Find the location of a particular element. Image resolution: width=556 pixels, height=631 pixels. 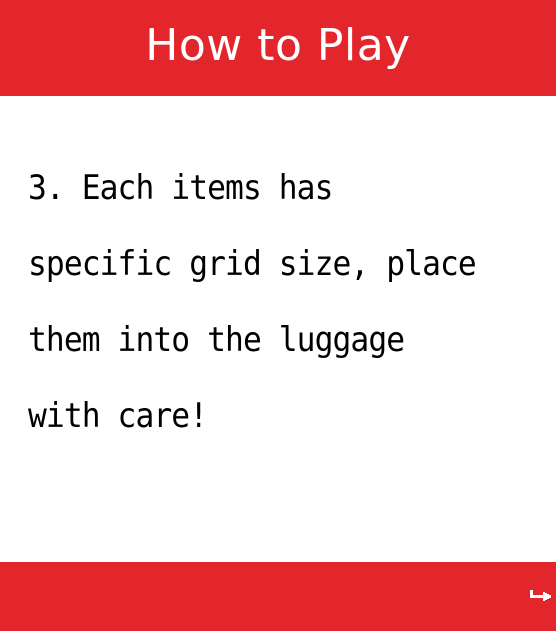

next-button is located at coordinates (540, 598).